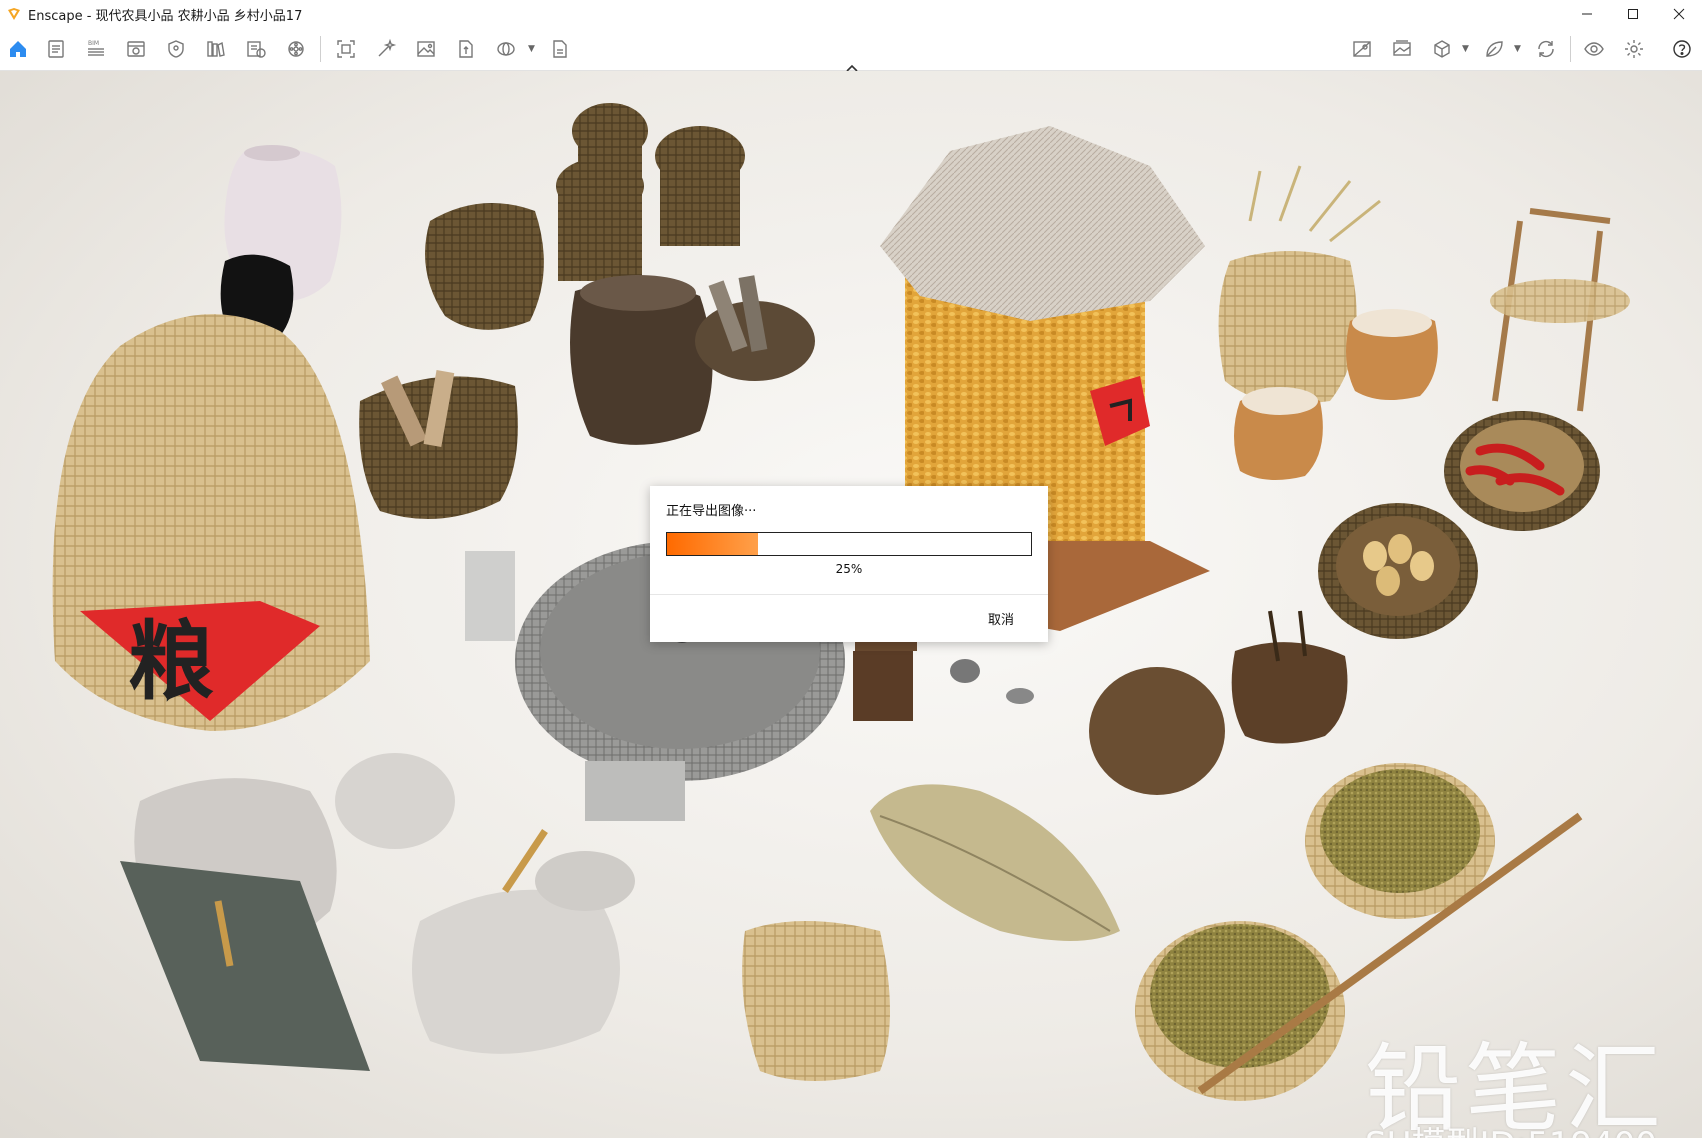 Image resolution: width=1702 pixels, height=1138 pixels. Describe the element at coordinates (1494, 49) in the screenshot. I see `leaf-icon` at that location.